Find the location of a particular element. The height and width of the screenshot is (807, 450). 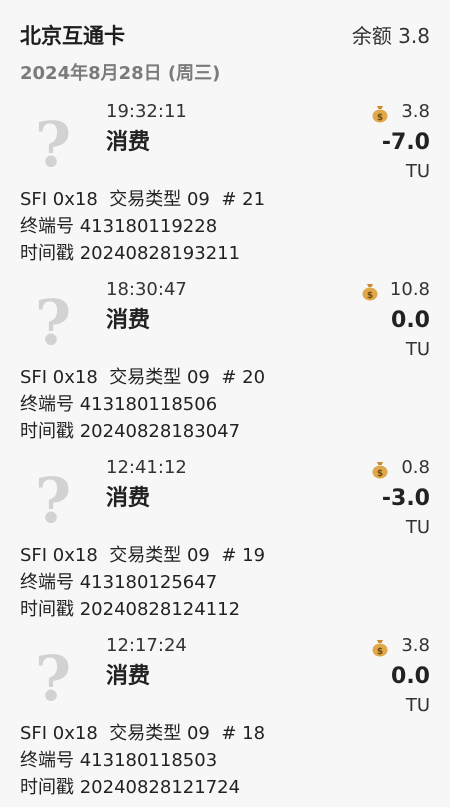

transaction-amount: -3.0 is located at coordinates (405, 498).